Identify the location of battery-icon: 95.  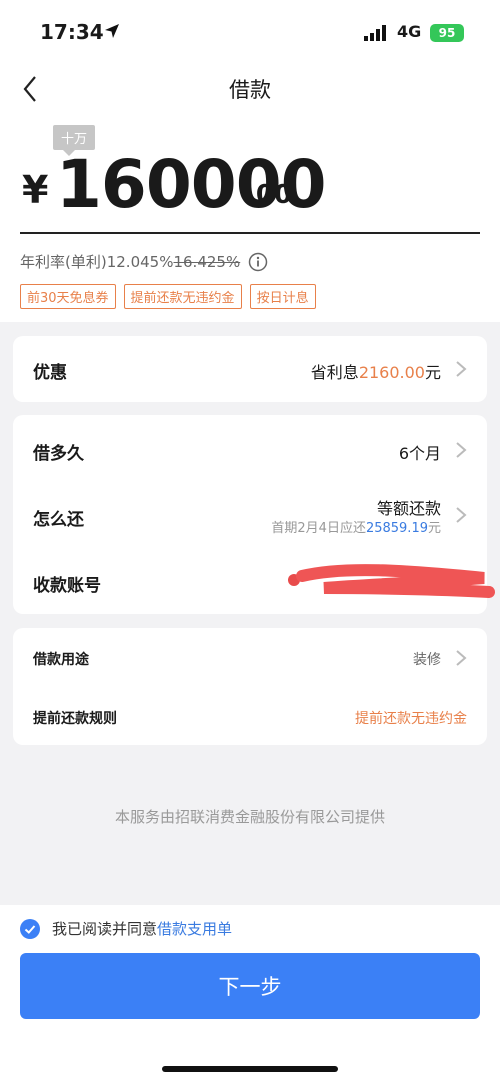
(447, 33).